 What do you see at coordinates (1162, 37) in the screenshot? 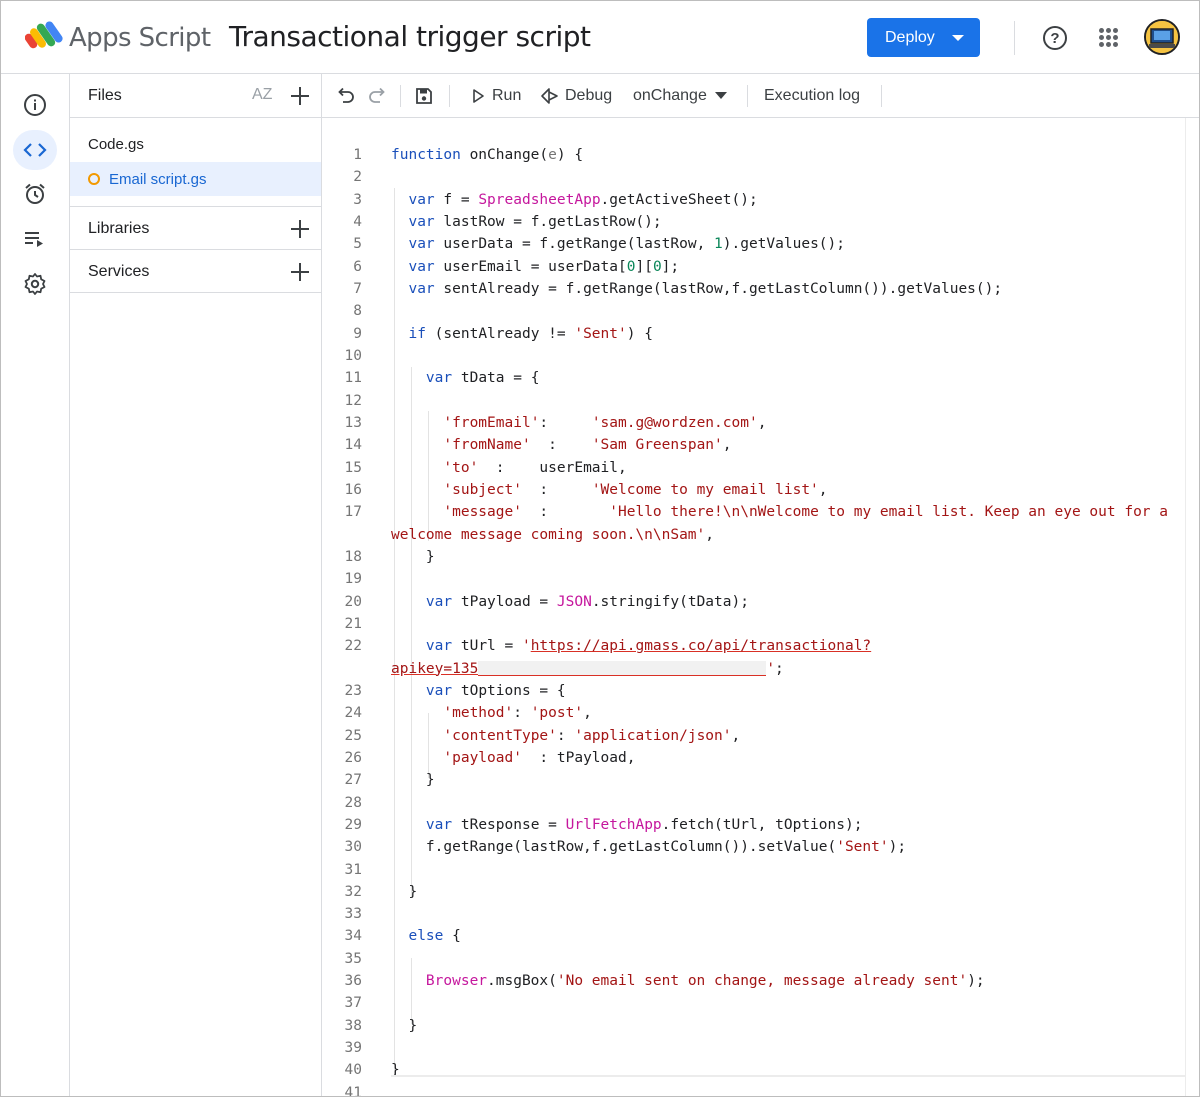
I see `avatar` at bounding box center [1162, 37].